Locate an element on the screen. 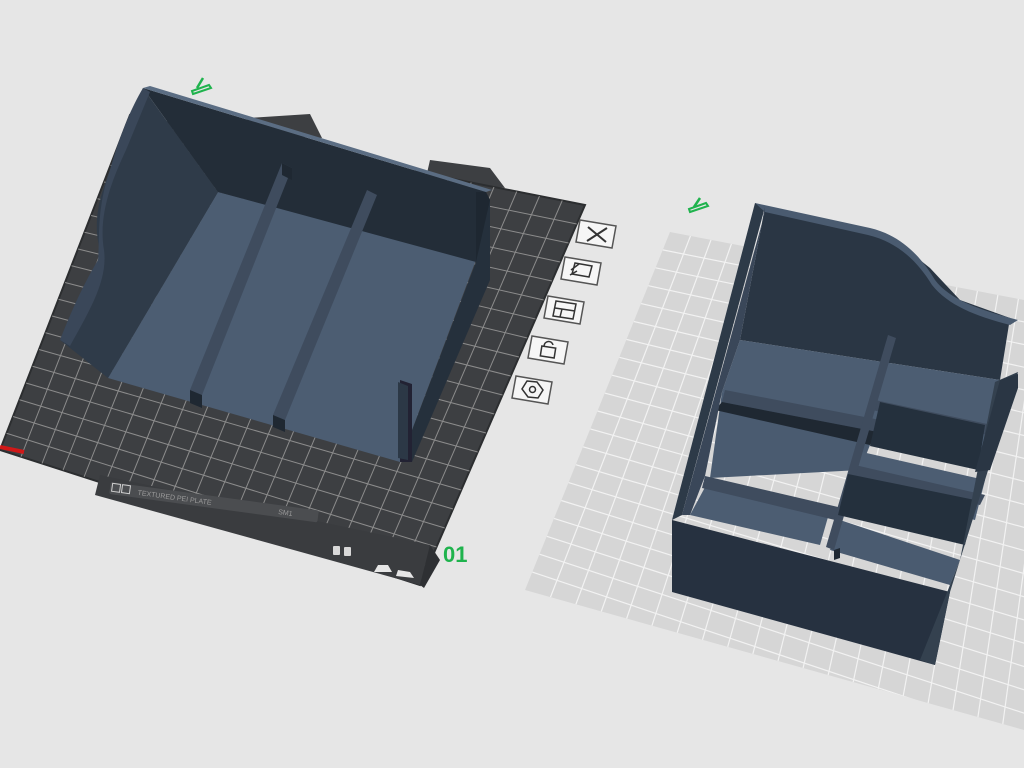 The width and height of the screenshot is (1024, 768). plate-type-button is located at coordinates (532, 390).